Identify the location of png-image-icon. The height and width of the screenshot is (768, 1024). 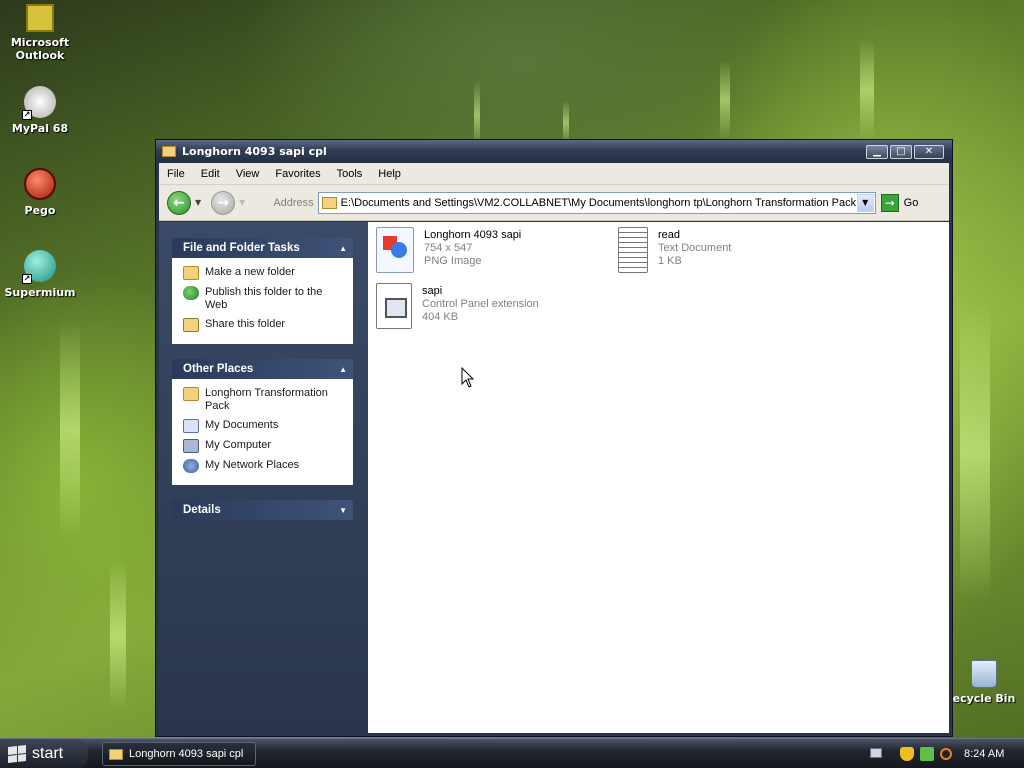
(395, 250).